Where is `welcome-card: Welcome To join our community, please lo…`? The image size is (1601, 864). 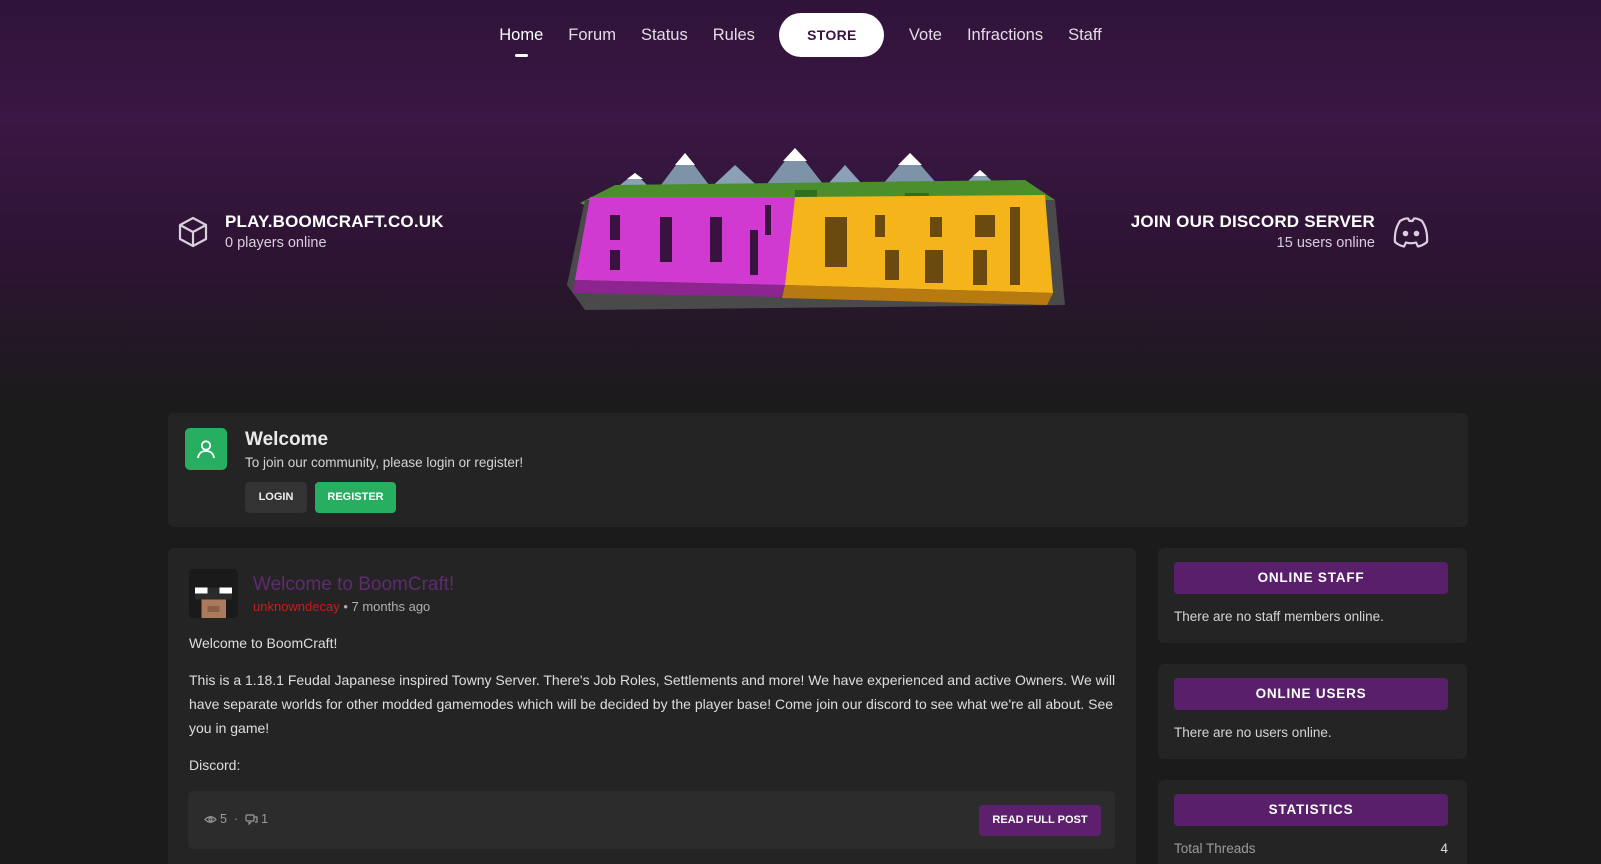 welcome-card: Welcome To join our community, please lo… is located at coordinates (818, 470).